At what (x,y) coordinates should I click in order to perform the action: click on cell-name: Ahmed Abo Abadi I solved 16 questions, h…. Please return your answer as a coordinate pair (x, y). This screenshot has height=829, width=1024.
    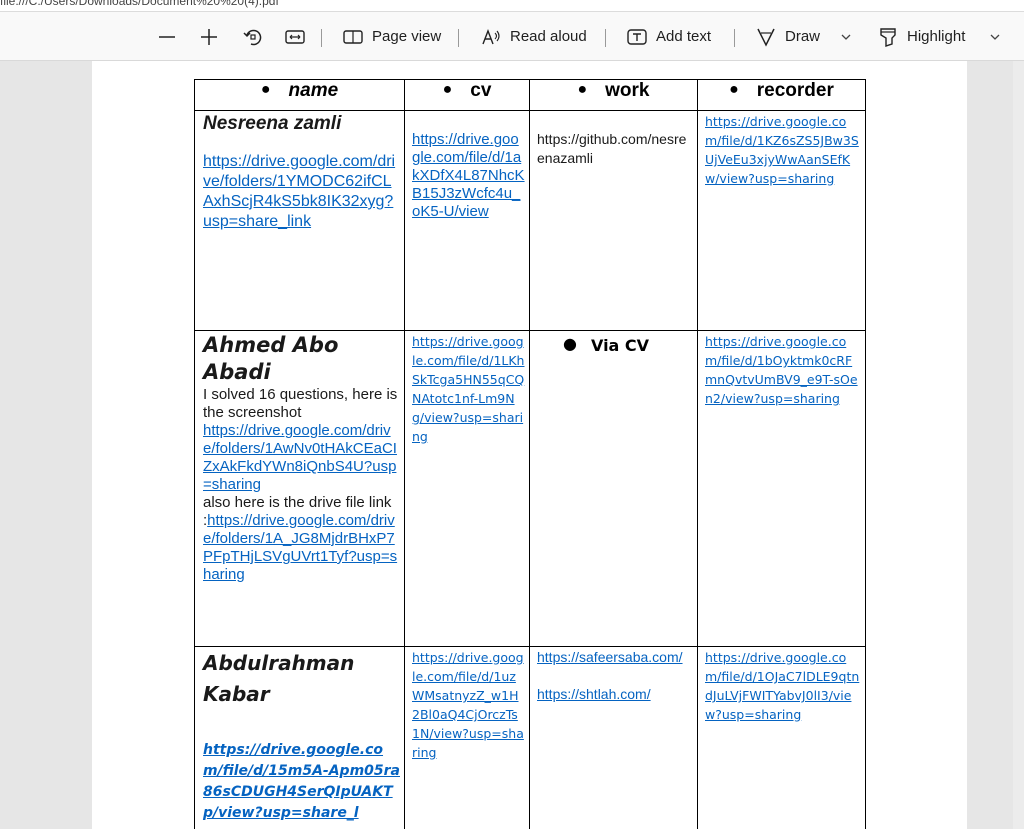
    Looking at the image, I should click on (299, 488).